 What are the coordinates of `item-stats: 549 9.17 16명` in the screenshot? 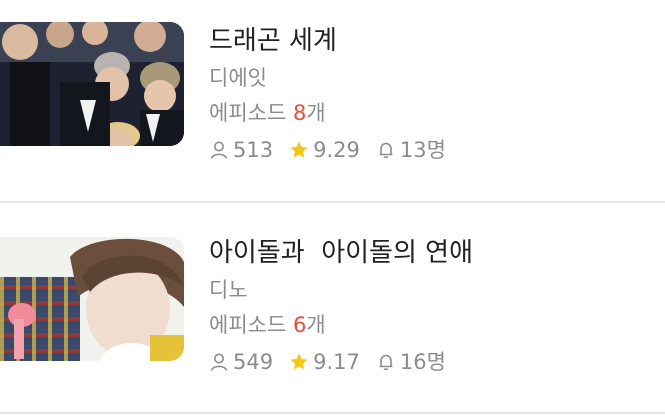 It's located at (341, 362).